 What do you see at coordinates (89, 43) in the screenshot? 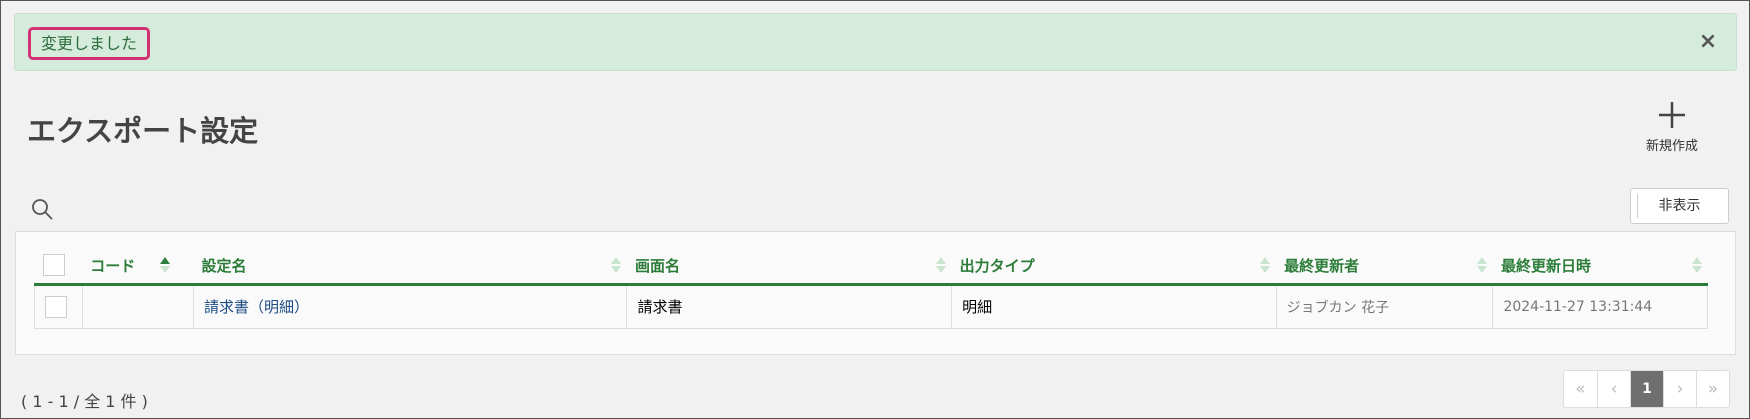
I see `alert-message: 変更しました` at bounding box center [89, 43].